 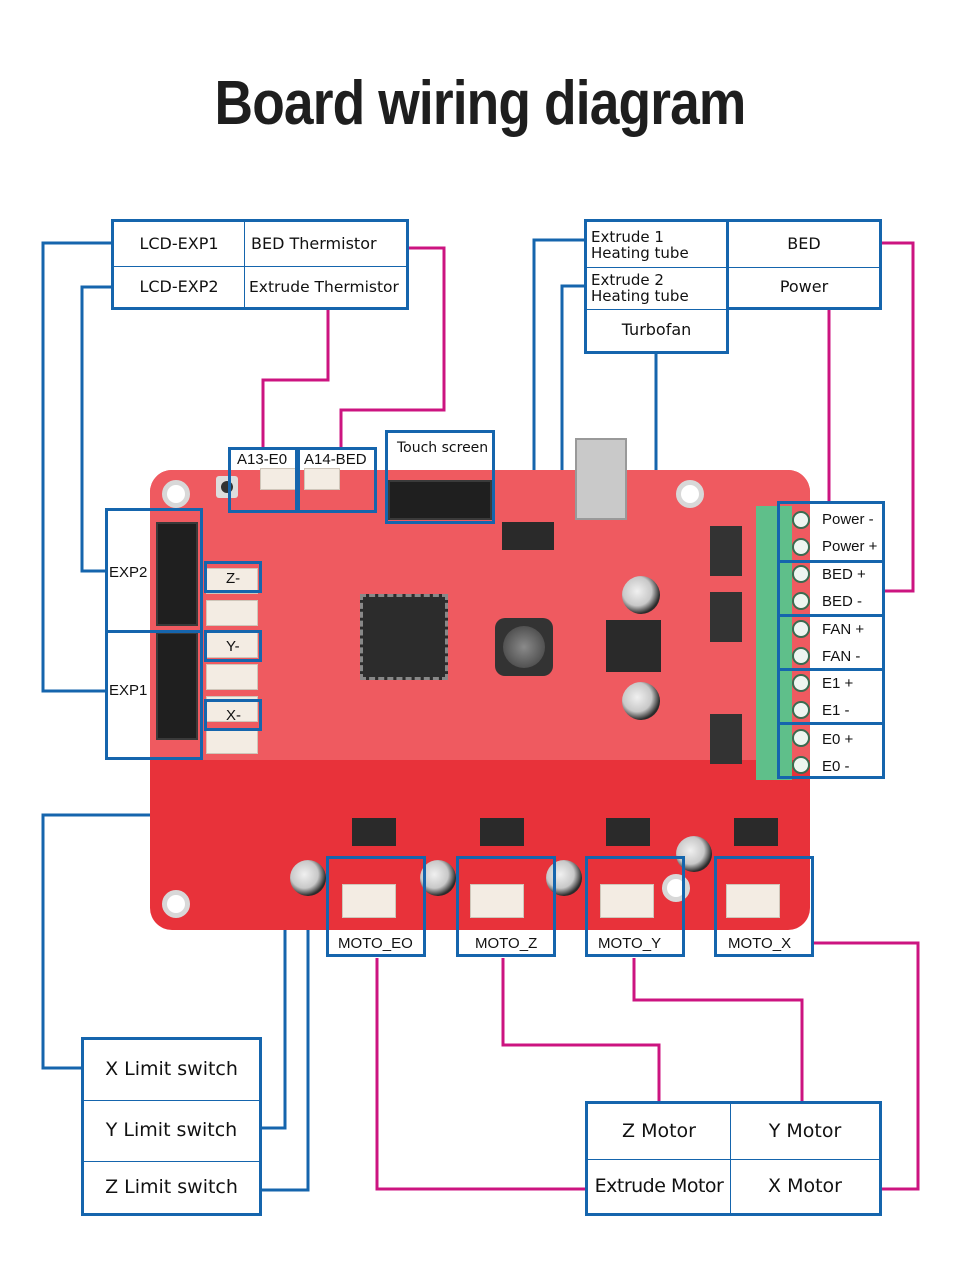 What do you see at coordinates (581, 1030) in the screenshot?
I see `wire-moto-z` at bounding box center [581, 1030].